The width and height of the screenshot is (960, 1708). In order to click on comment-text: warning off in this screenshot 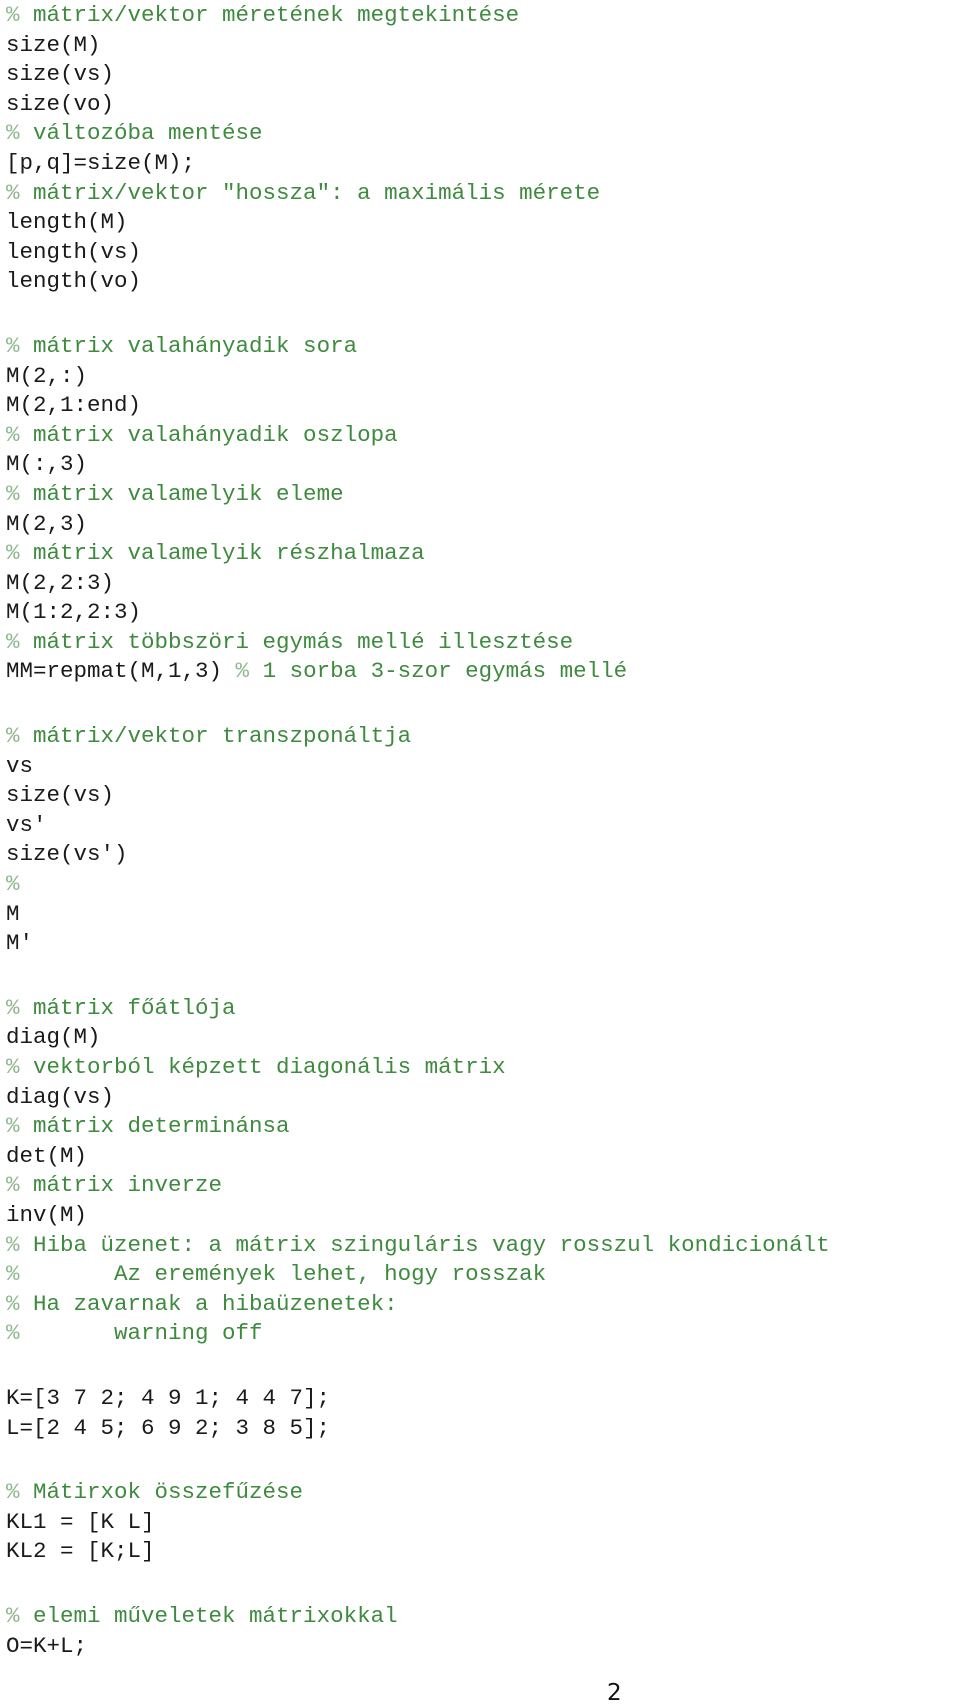, I will do `click(141, 1333)`.